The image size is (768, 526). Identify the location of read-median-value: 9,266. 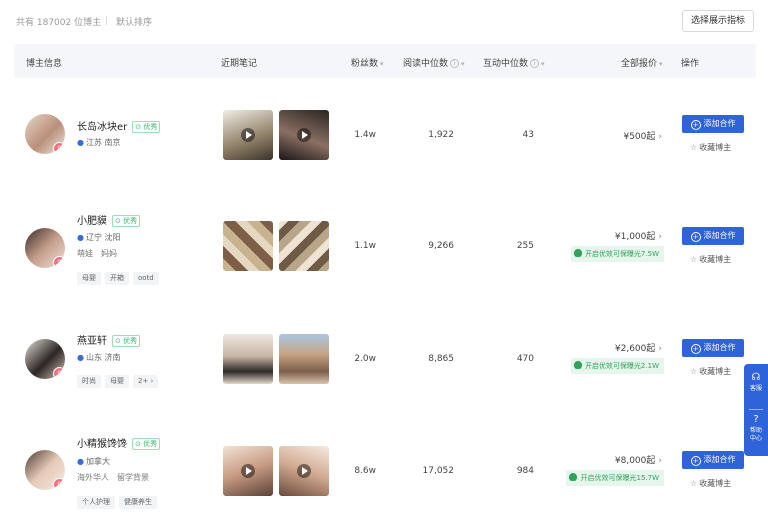
(441, 246).